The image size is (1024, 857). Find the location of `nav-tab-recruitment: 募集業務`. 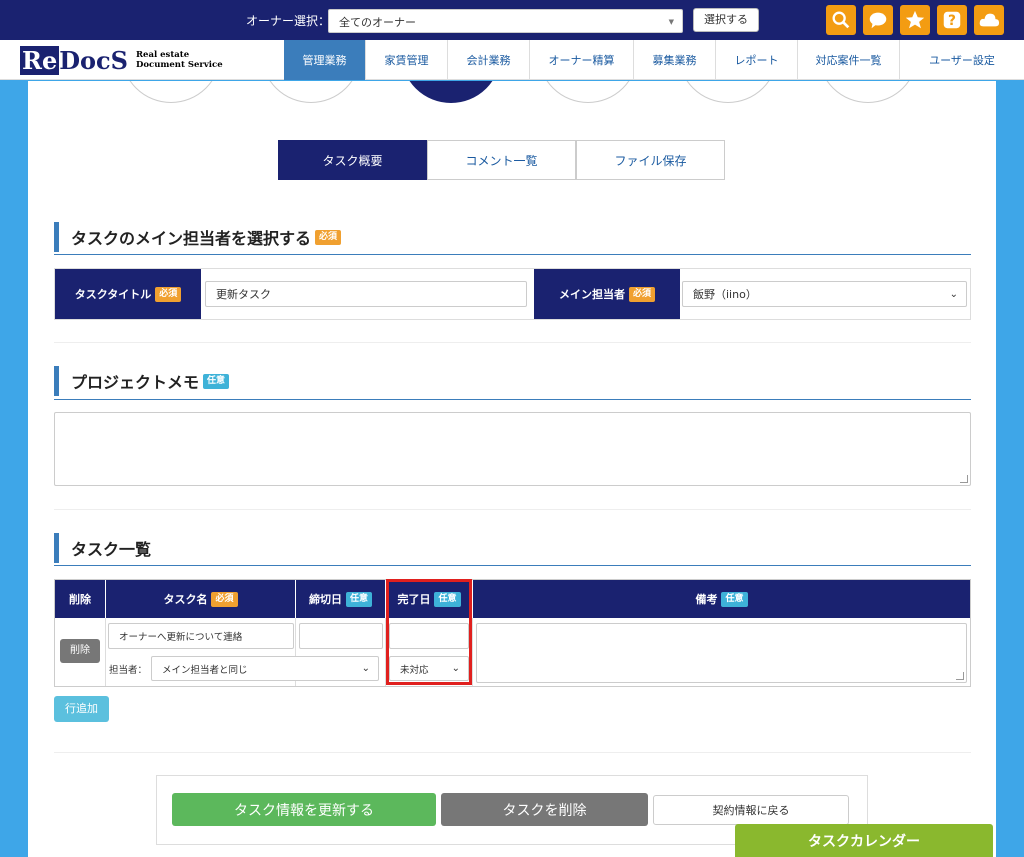

nav-tab-recruitment: 募集業務 is located at coordinates (675, 60).